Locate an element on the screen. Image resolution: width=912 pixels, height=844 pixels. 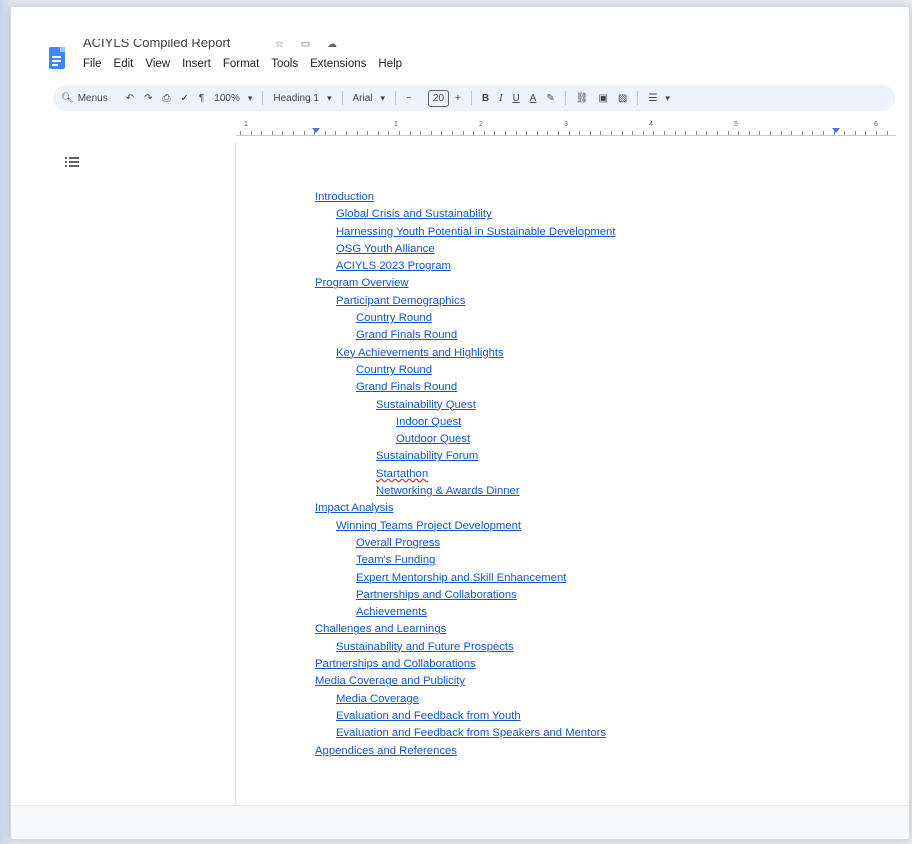
menu-format: Format is located at coordinates (241, 64).